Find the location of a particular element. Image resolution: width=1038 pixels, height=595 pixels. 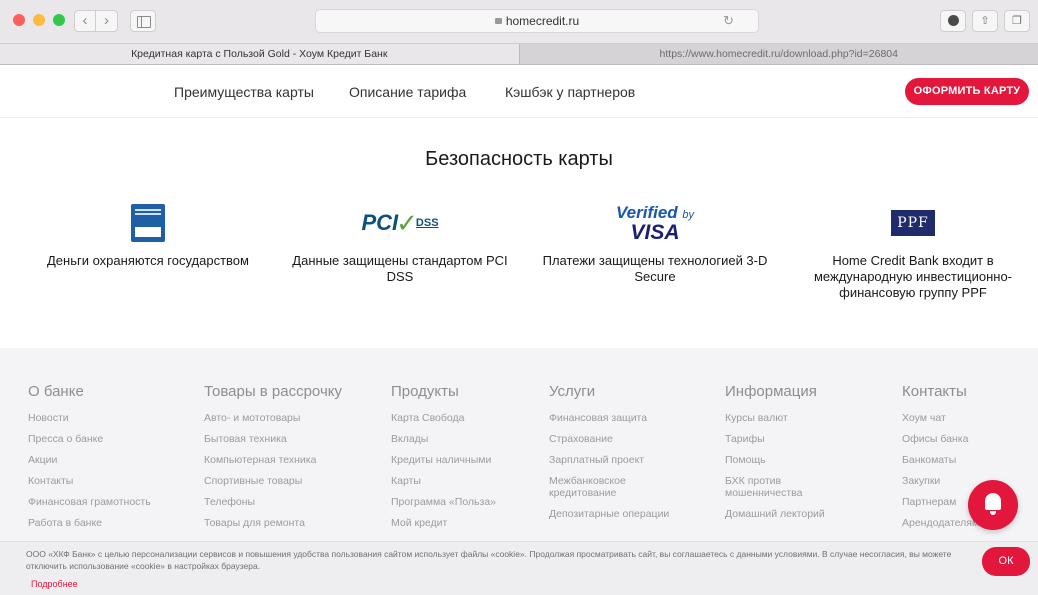

dss-logo-text: DSS is located at coordinates (427, 223).